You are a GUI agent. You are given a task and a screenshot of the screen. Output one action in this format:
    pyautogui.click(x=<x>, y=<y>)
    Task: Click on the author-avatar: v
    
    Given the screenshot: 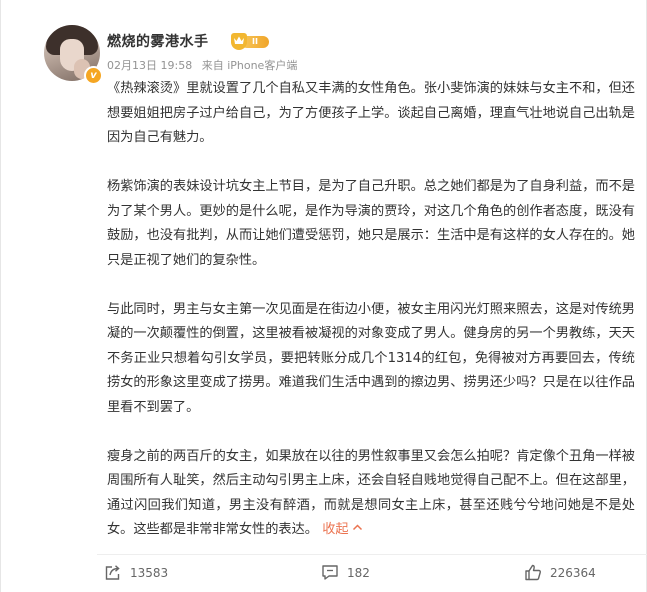 What is the action you would take?
    pyautogui.click(x=73, y=55)
    